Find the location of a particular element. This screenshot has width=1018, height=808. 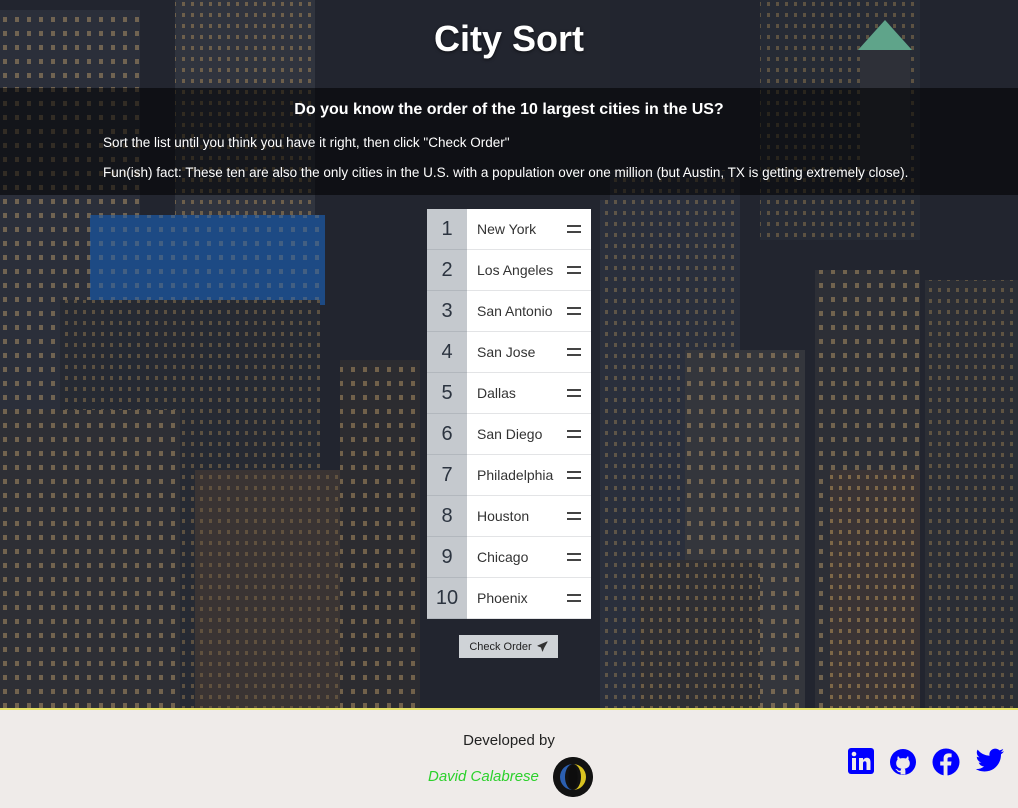

city-item: Los Angeles is located at coordinates (529, 270).